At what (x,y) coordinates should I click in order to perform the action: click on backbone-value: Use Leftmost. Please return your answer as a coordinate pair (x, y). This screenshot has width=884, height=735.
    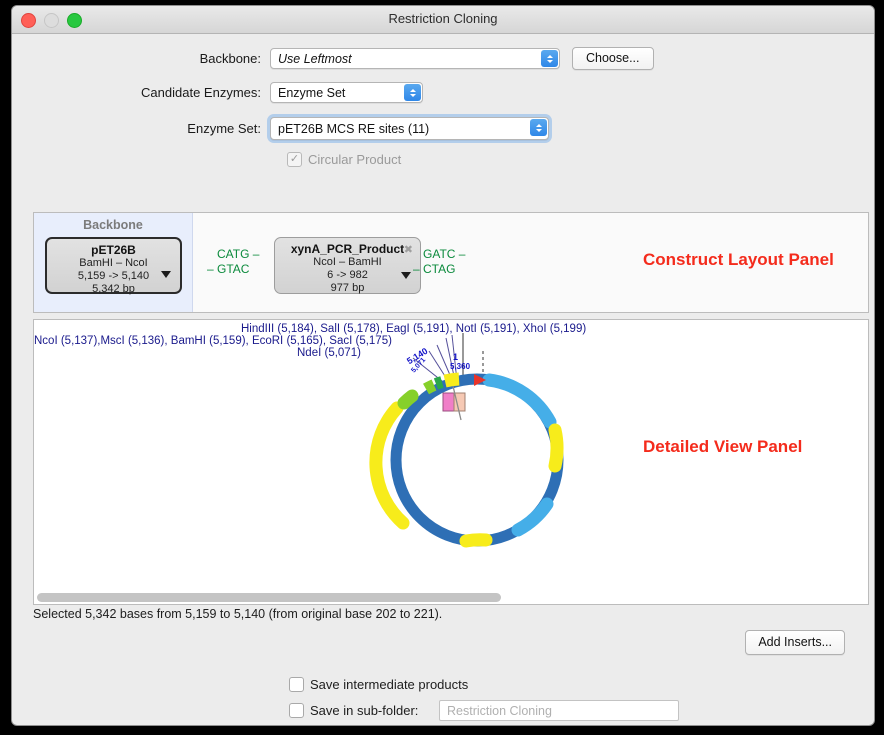
    Looking at the image, I should click on (315, 58).